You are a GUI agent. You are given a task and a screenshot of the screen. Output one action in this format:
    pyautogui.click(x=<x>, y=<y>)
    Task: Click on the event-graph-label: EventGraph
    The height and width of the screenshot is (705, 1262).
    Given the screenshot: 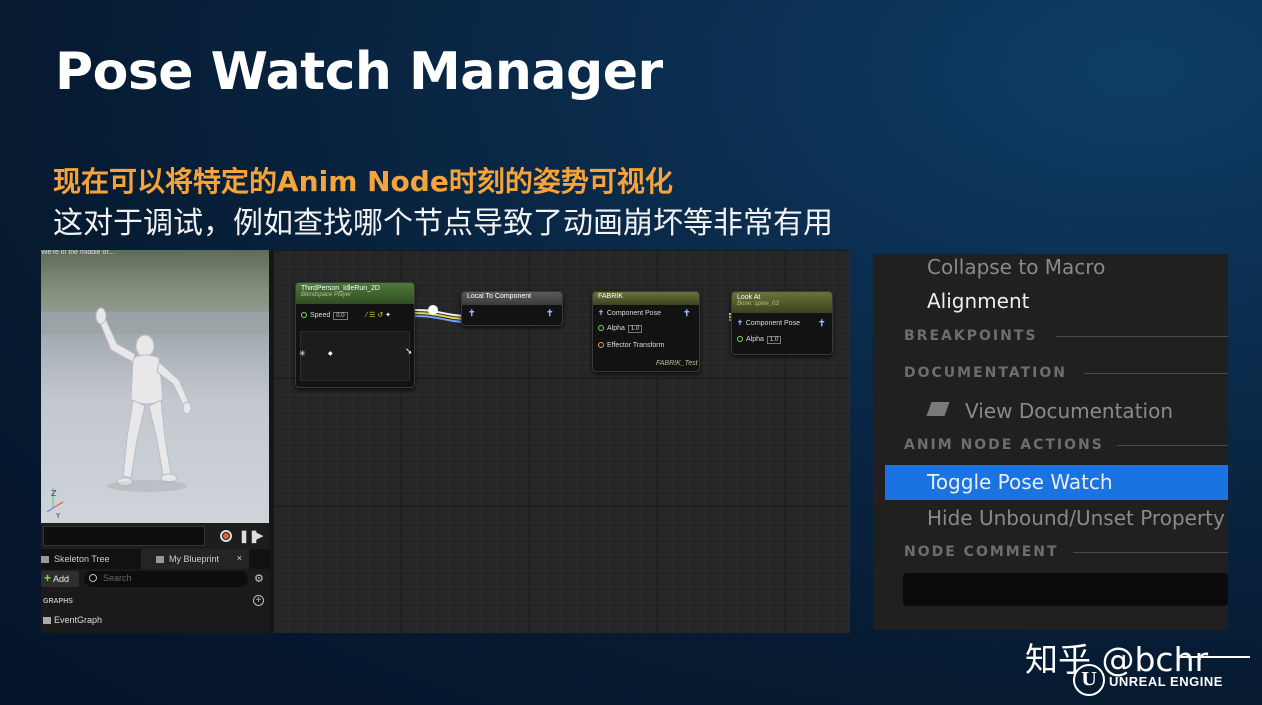 What is the action you would take?
    pyautogui.click(x=78, y=620)
    